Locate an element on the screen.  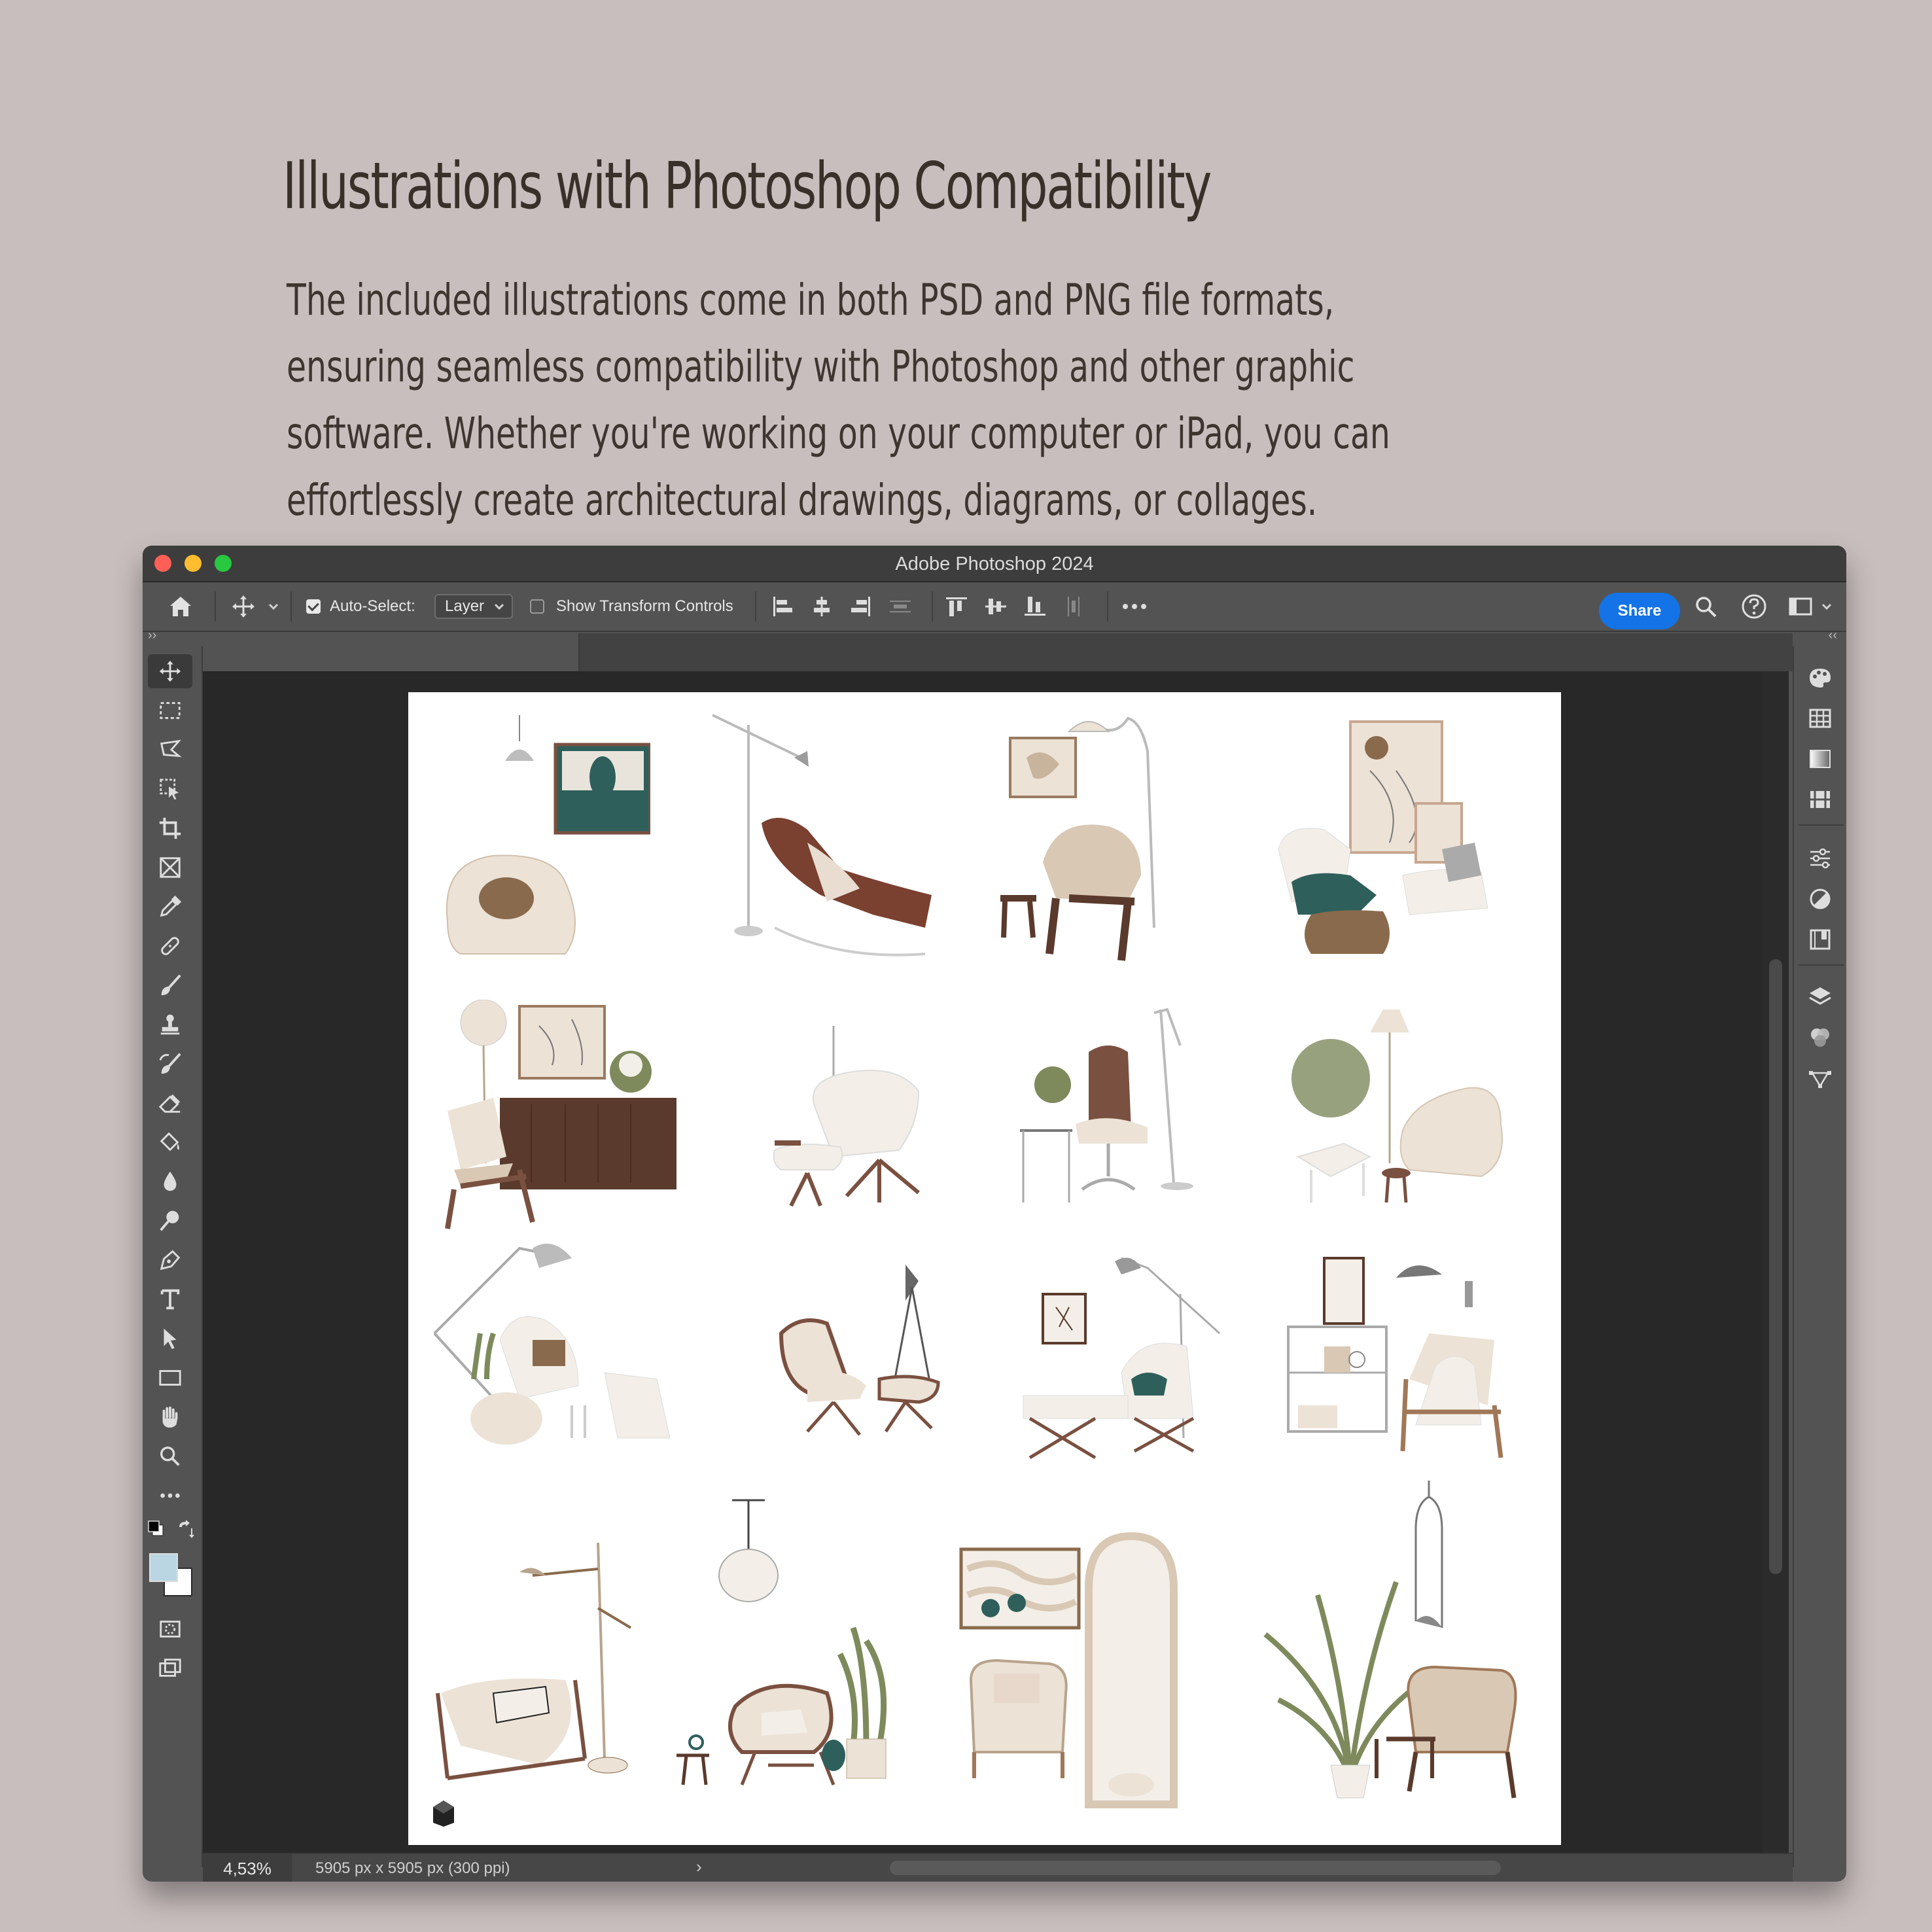
share-button: Share is located at coordinates (1640, 611).